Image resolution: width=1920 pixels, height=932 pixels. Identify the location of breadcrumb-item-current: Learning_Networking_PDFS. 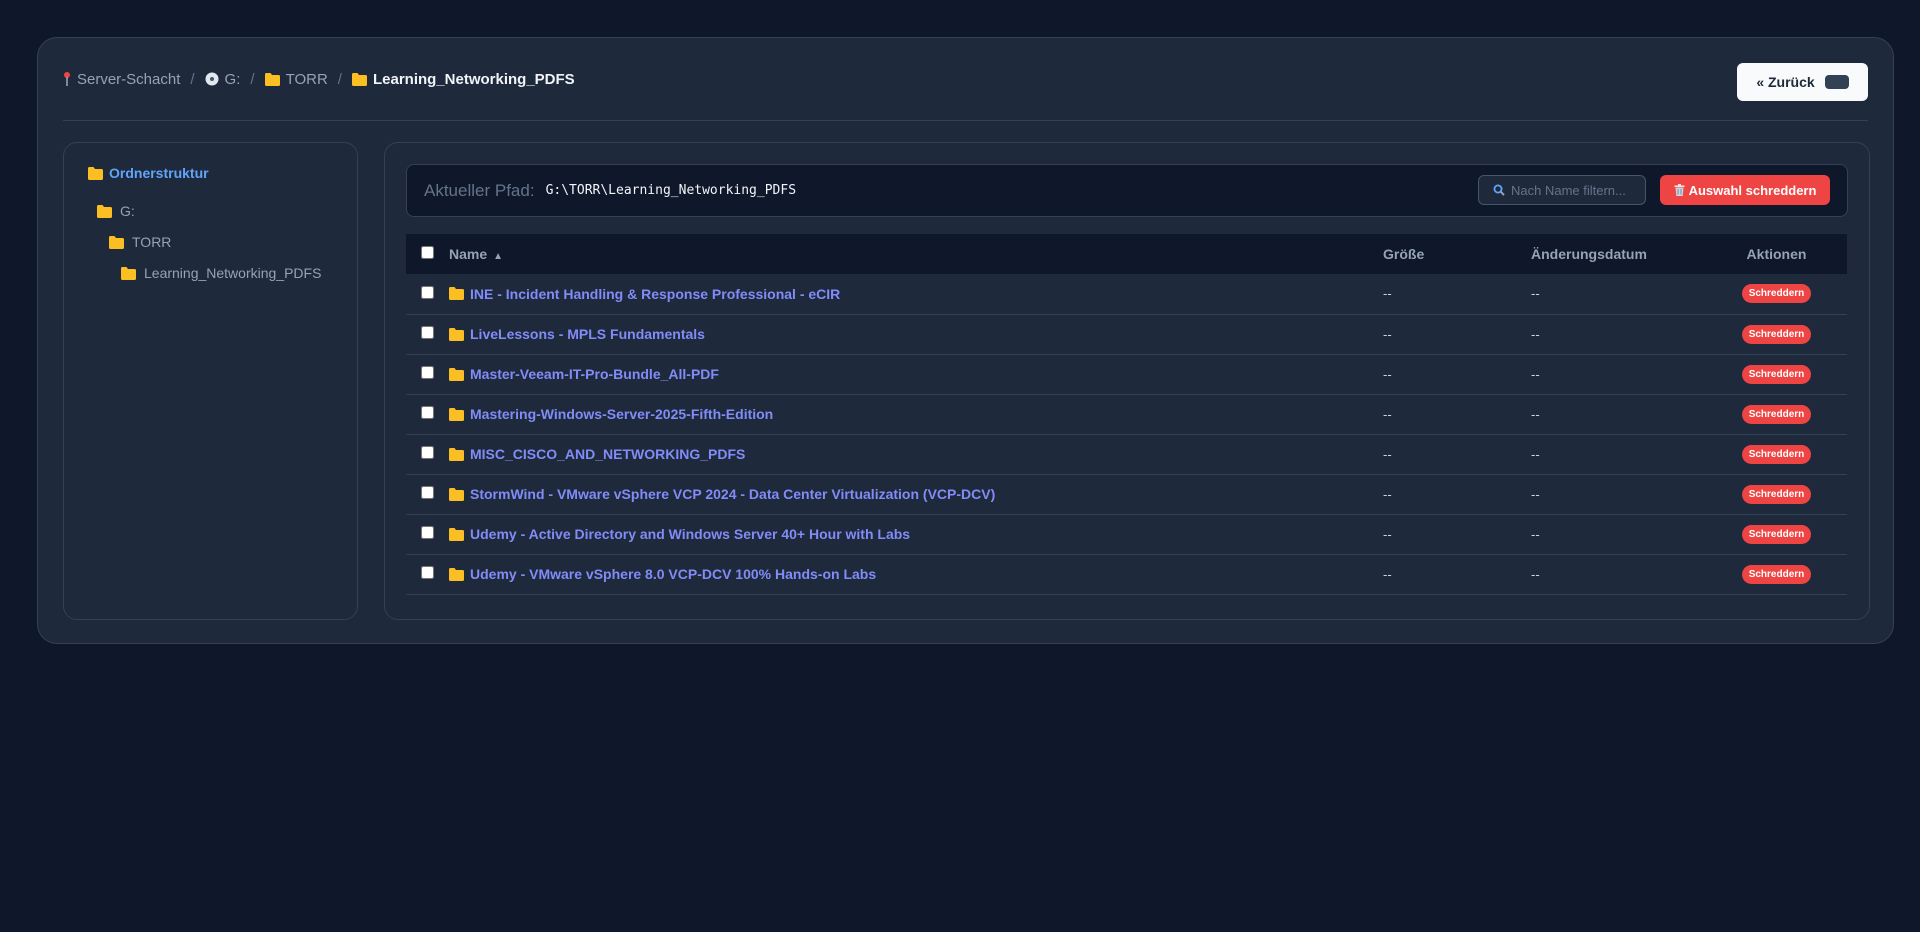
(463, 79).